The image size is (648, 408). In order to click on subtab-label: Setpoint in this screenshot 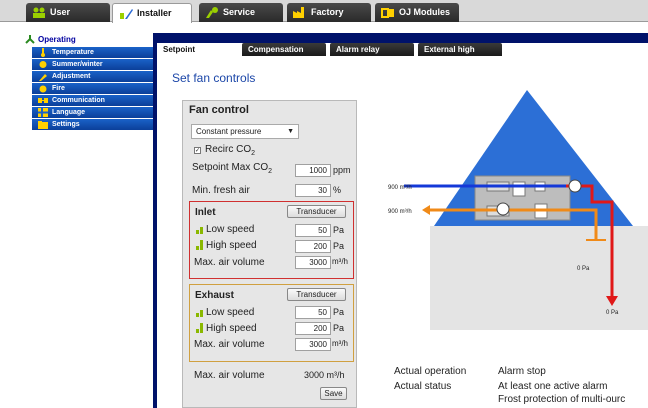, I will do `click(179, 49)`.